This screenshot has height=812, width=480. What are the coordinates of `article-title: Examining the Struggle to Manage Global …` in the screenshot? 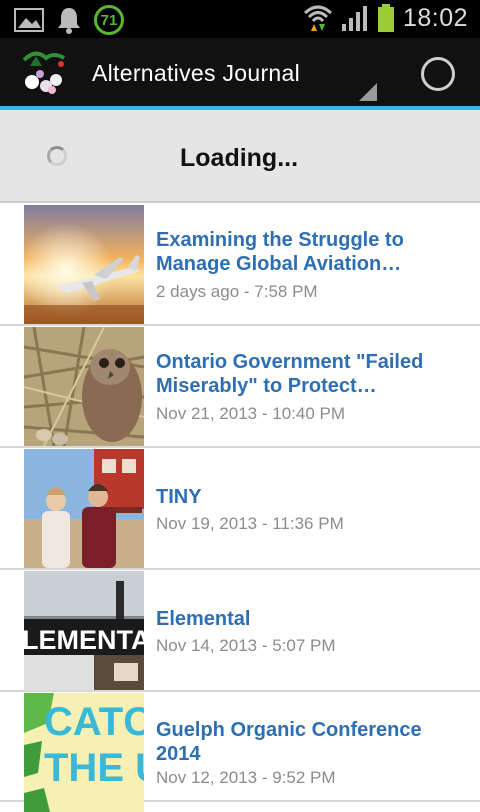 It's located at (311, 252).